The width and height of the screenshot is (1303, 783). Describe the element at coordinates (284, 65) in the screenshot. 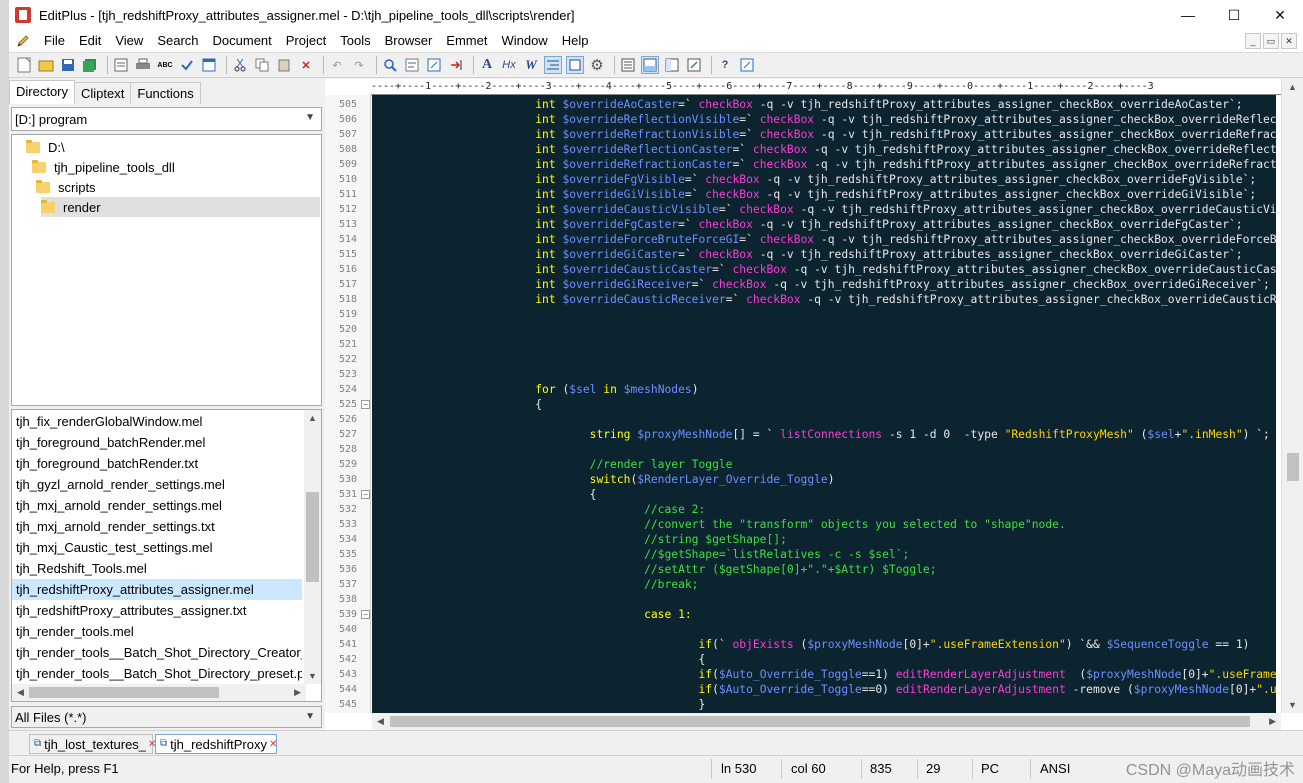

I see `paste-icon` at that location.